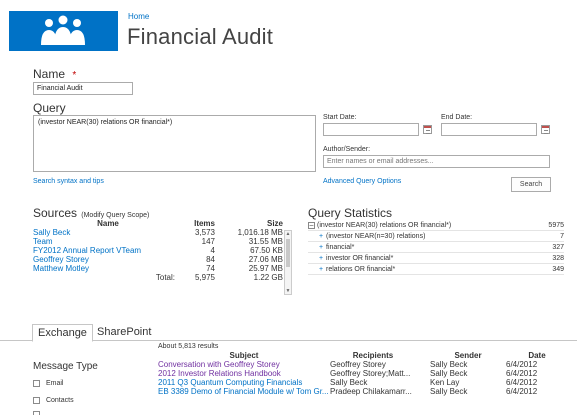 The image size is (577, 415). I want to click on source-name: FY2012 Annual Report VTeam, so click(108, 250).